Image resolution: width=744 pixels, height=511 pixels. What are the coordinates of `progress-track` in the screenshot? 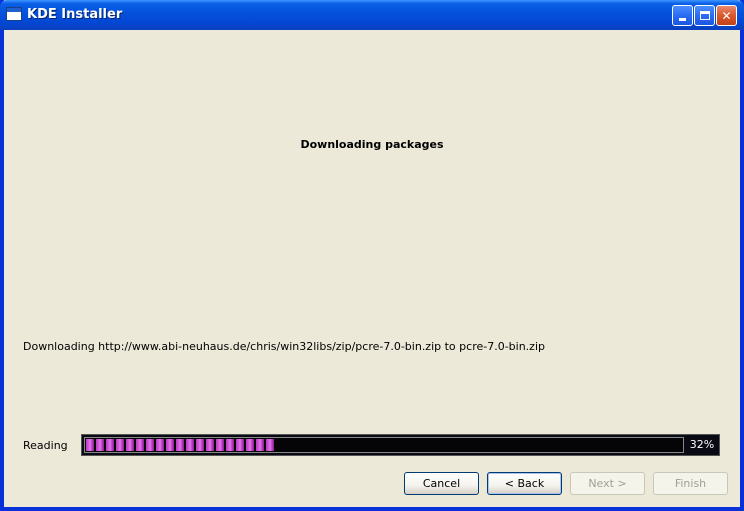 It's located at (384, 445).